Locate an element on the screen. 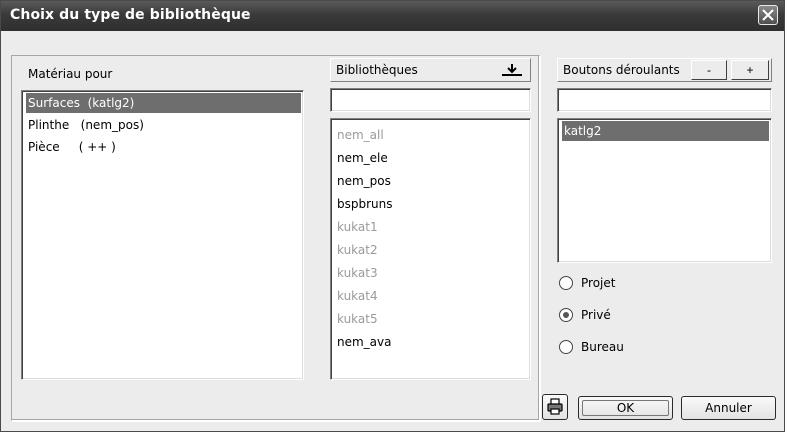  bibliotheques-label: Bibliothèques is located at coordinates (377, 70).